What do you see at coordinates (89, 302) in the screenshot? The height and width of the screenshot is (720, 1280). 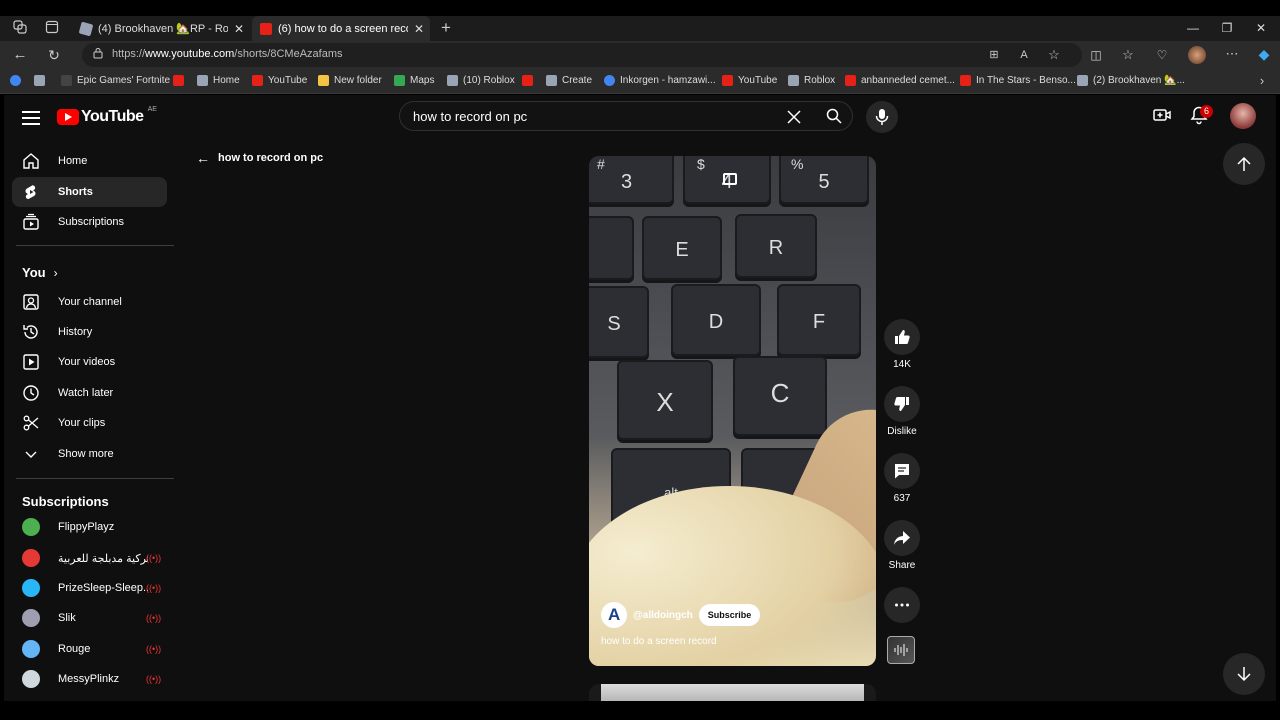 I see `sidebar-item-channel: Your channel` at bounding box center [89, 302].